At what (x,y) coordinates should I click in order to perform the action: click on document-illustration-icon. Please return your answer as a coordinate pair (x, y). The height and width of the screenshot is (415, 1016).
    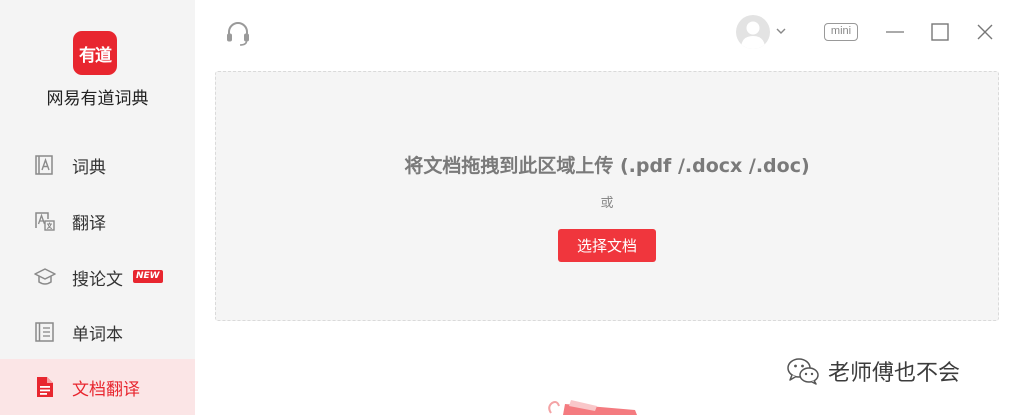
    Looking at the image, I should click on (592, 407).